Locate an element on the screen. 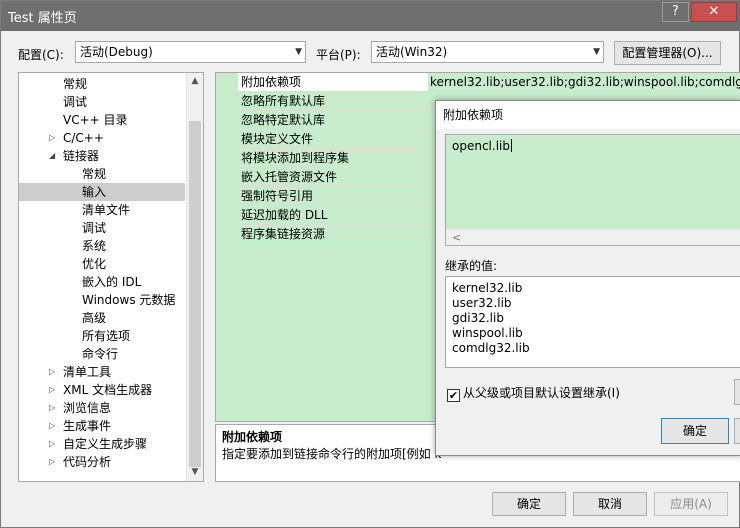 The height and width of the screenshot is (528, 740). tree-item: ▷ C/C++ is located at coordinates (102, 138).